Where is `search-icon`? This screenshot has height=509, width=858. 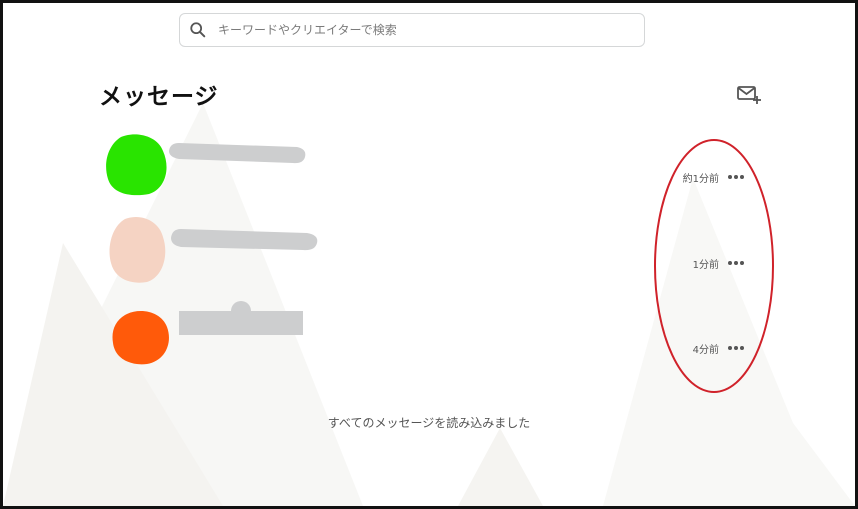
search-icon is located at coordinates (198, 30).